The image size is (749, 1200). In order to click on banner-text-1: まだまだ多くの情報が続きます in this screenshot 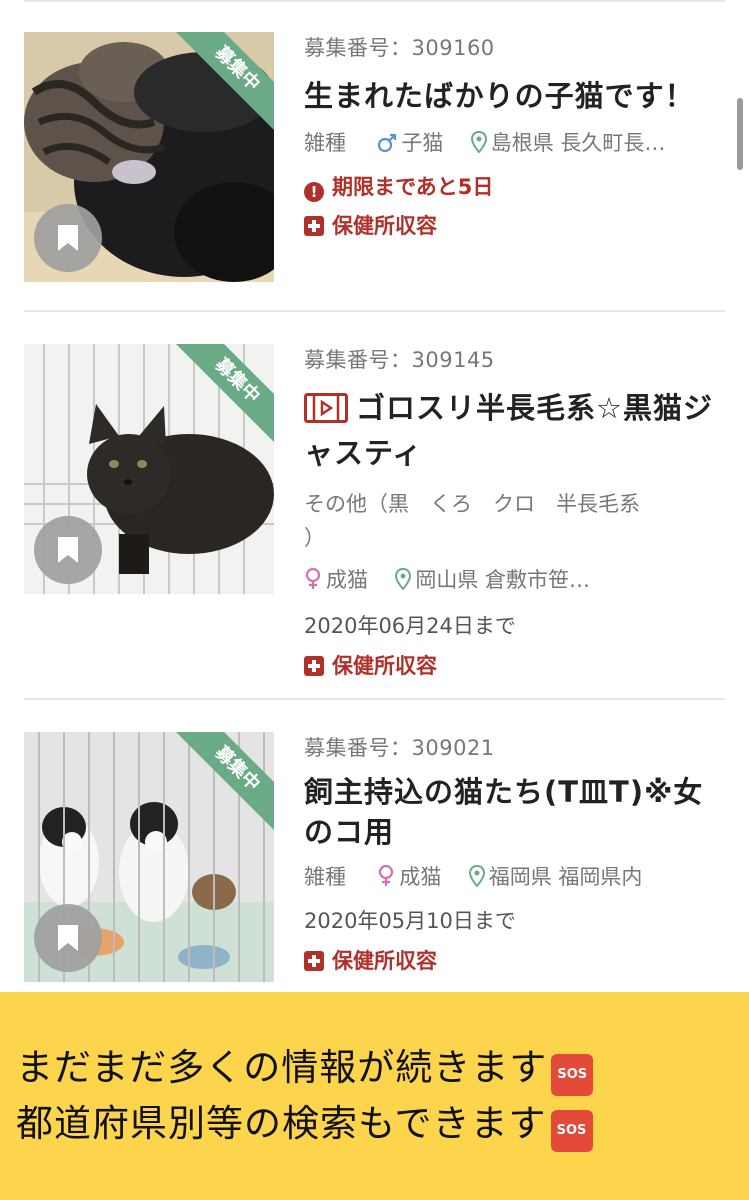, I will do `click(282, 1067)`.